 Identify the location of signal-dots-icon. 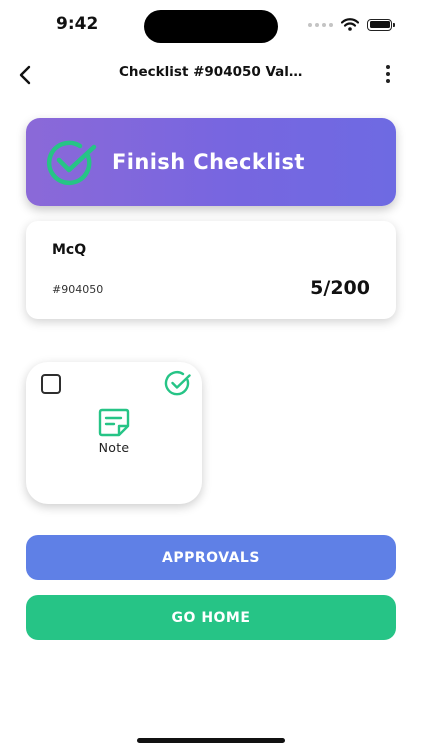
(320, 24).